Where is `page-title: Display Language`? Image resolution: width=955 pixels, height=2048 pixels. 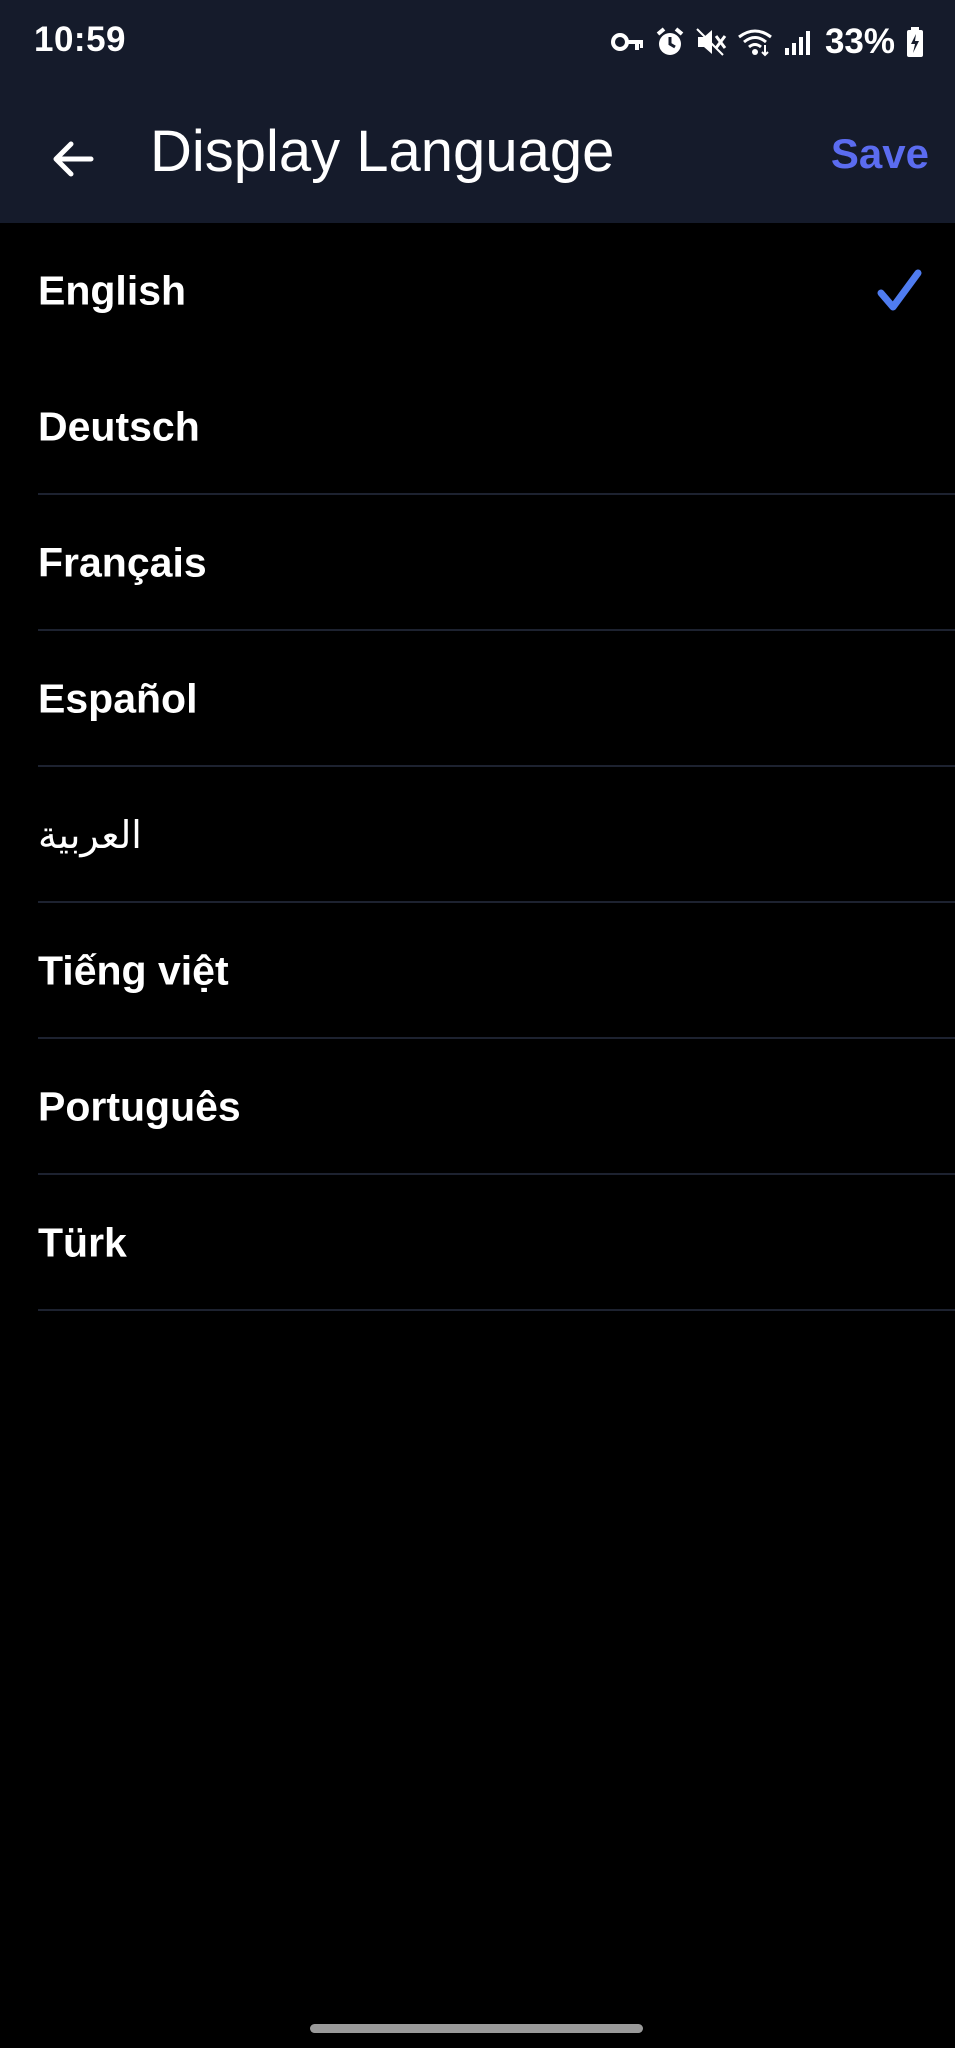 page-title: Display Language is located at coordinates (382, 151).